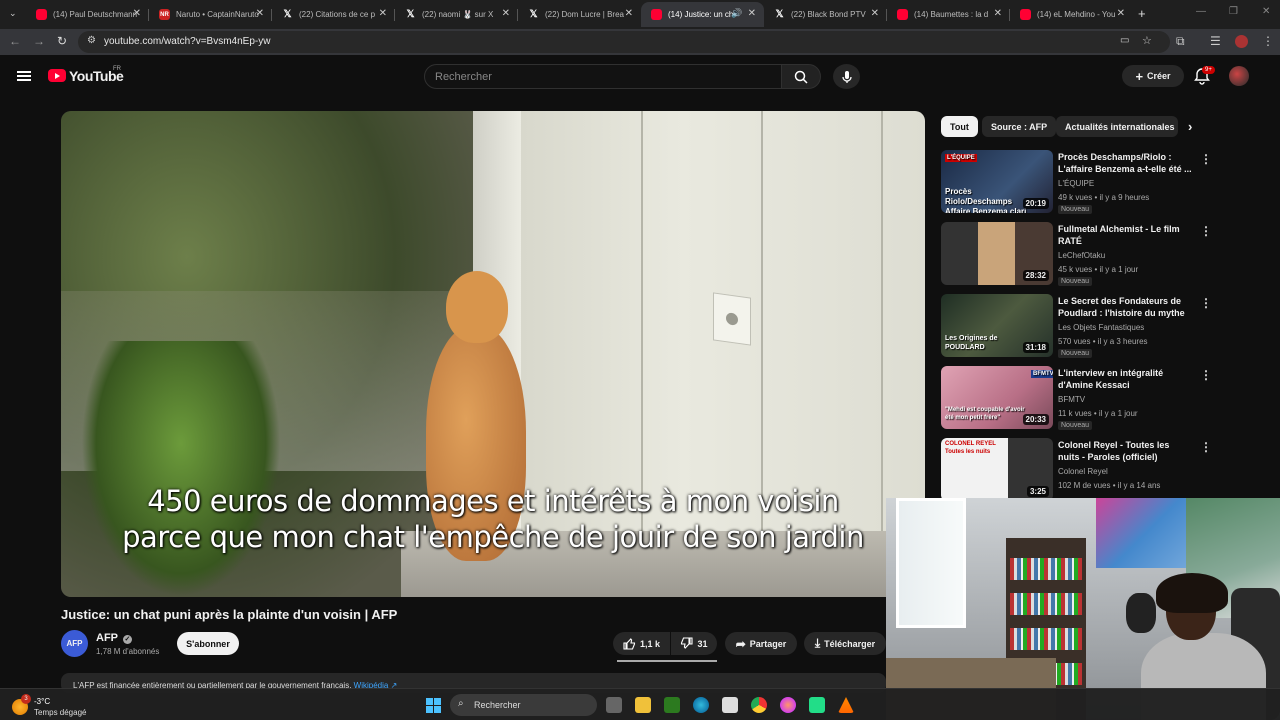 The width and height of the screenshot is (1280, 720). What do you see at coordinates (13, 13) in the screenshot?
I see `tab-search-chevron-icon: ⌄` at bounding box center [13, 13].